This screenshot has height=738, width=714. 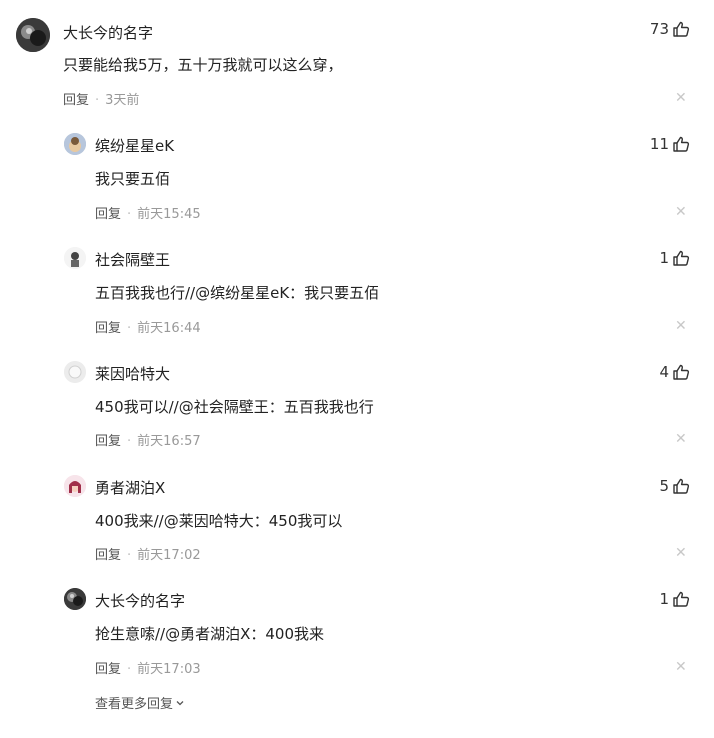 What do you see at coordinates (659, 29) in the screenshot?
I see `like-count: 73` at bounding box center [659, 29].